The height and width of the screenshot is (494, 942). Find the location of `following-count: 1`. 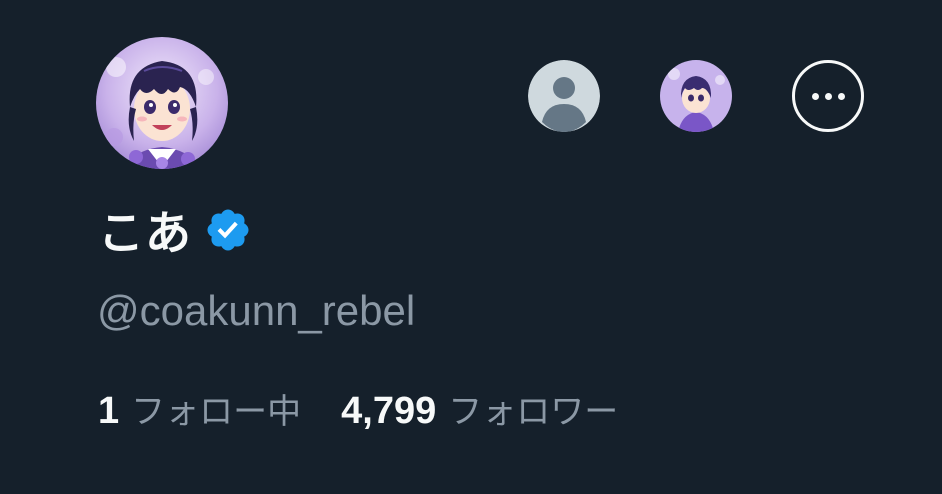

following-count: 1 is located at coordinates (109, 411).